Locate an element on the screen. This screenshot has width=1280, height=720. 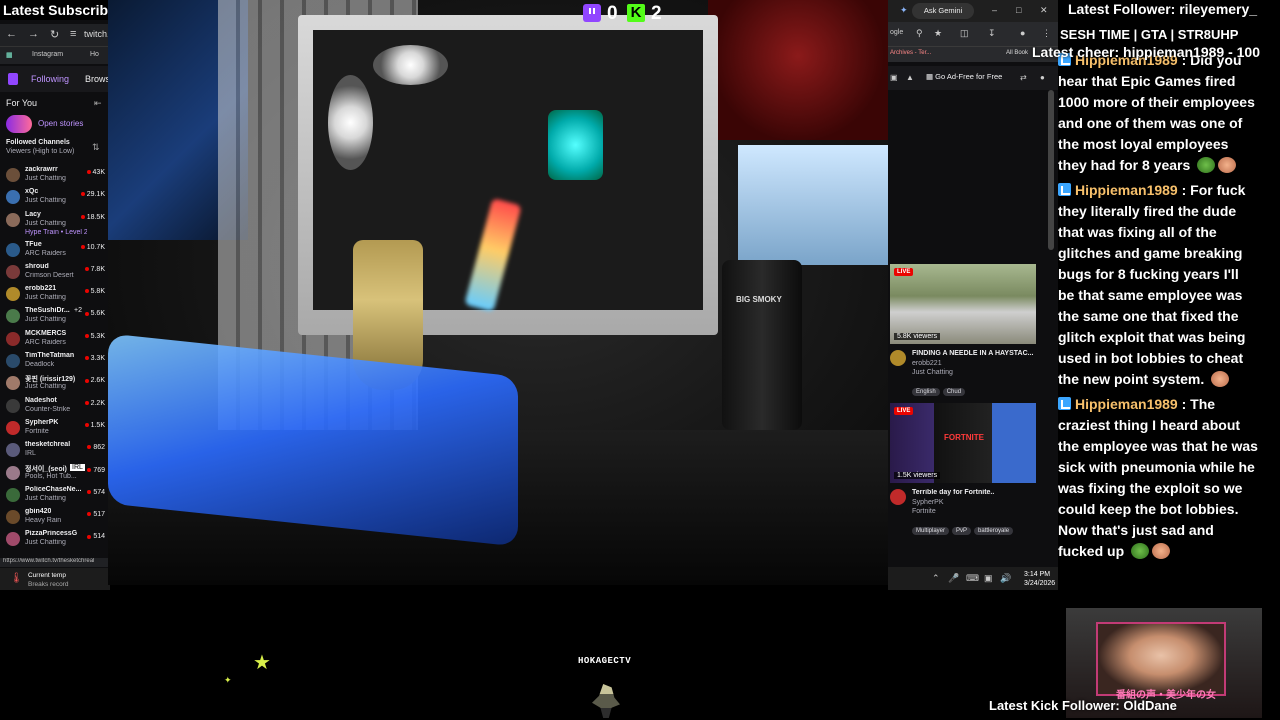
collapse-sidebar-icon: ⇤ is located at coordinates (98, 103).